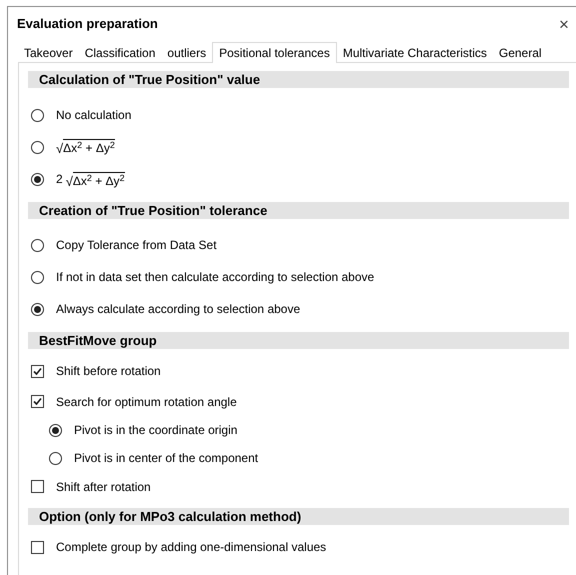  What do you see at coordinates (178, 309) in the screenshot?
I see `option-label: Always calculate according to selection above` at bounding box center [178, 309].